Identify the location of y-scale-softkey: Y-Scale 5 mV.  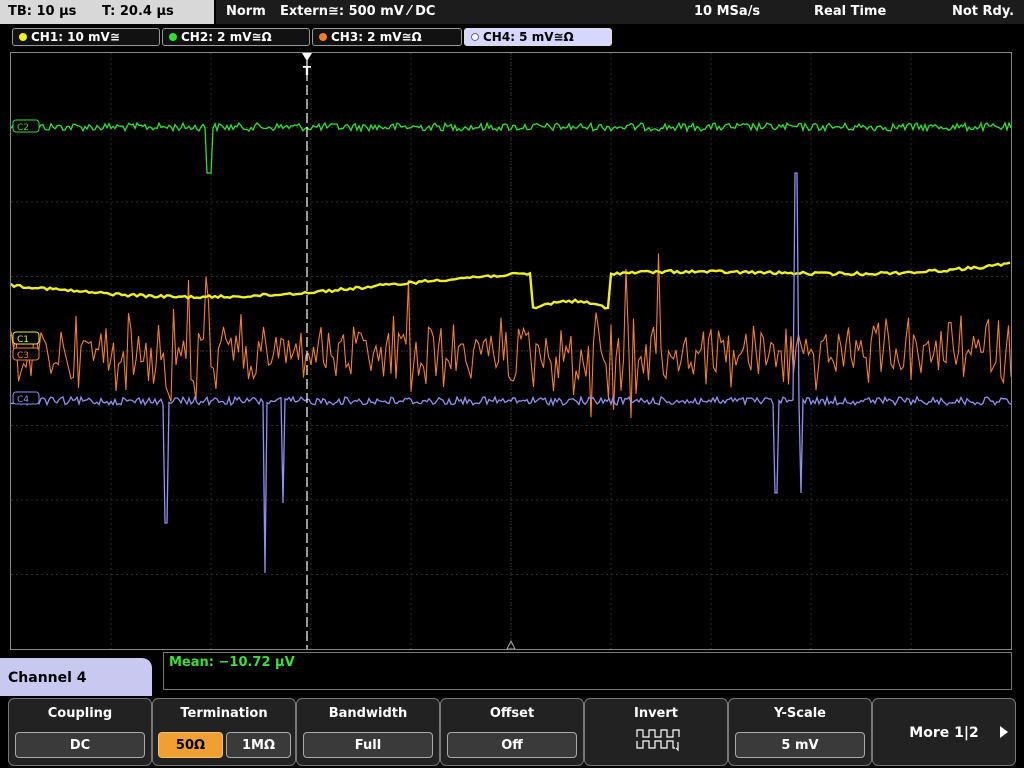
(800, 732).